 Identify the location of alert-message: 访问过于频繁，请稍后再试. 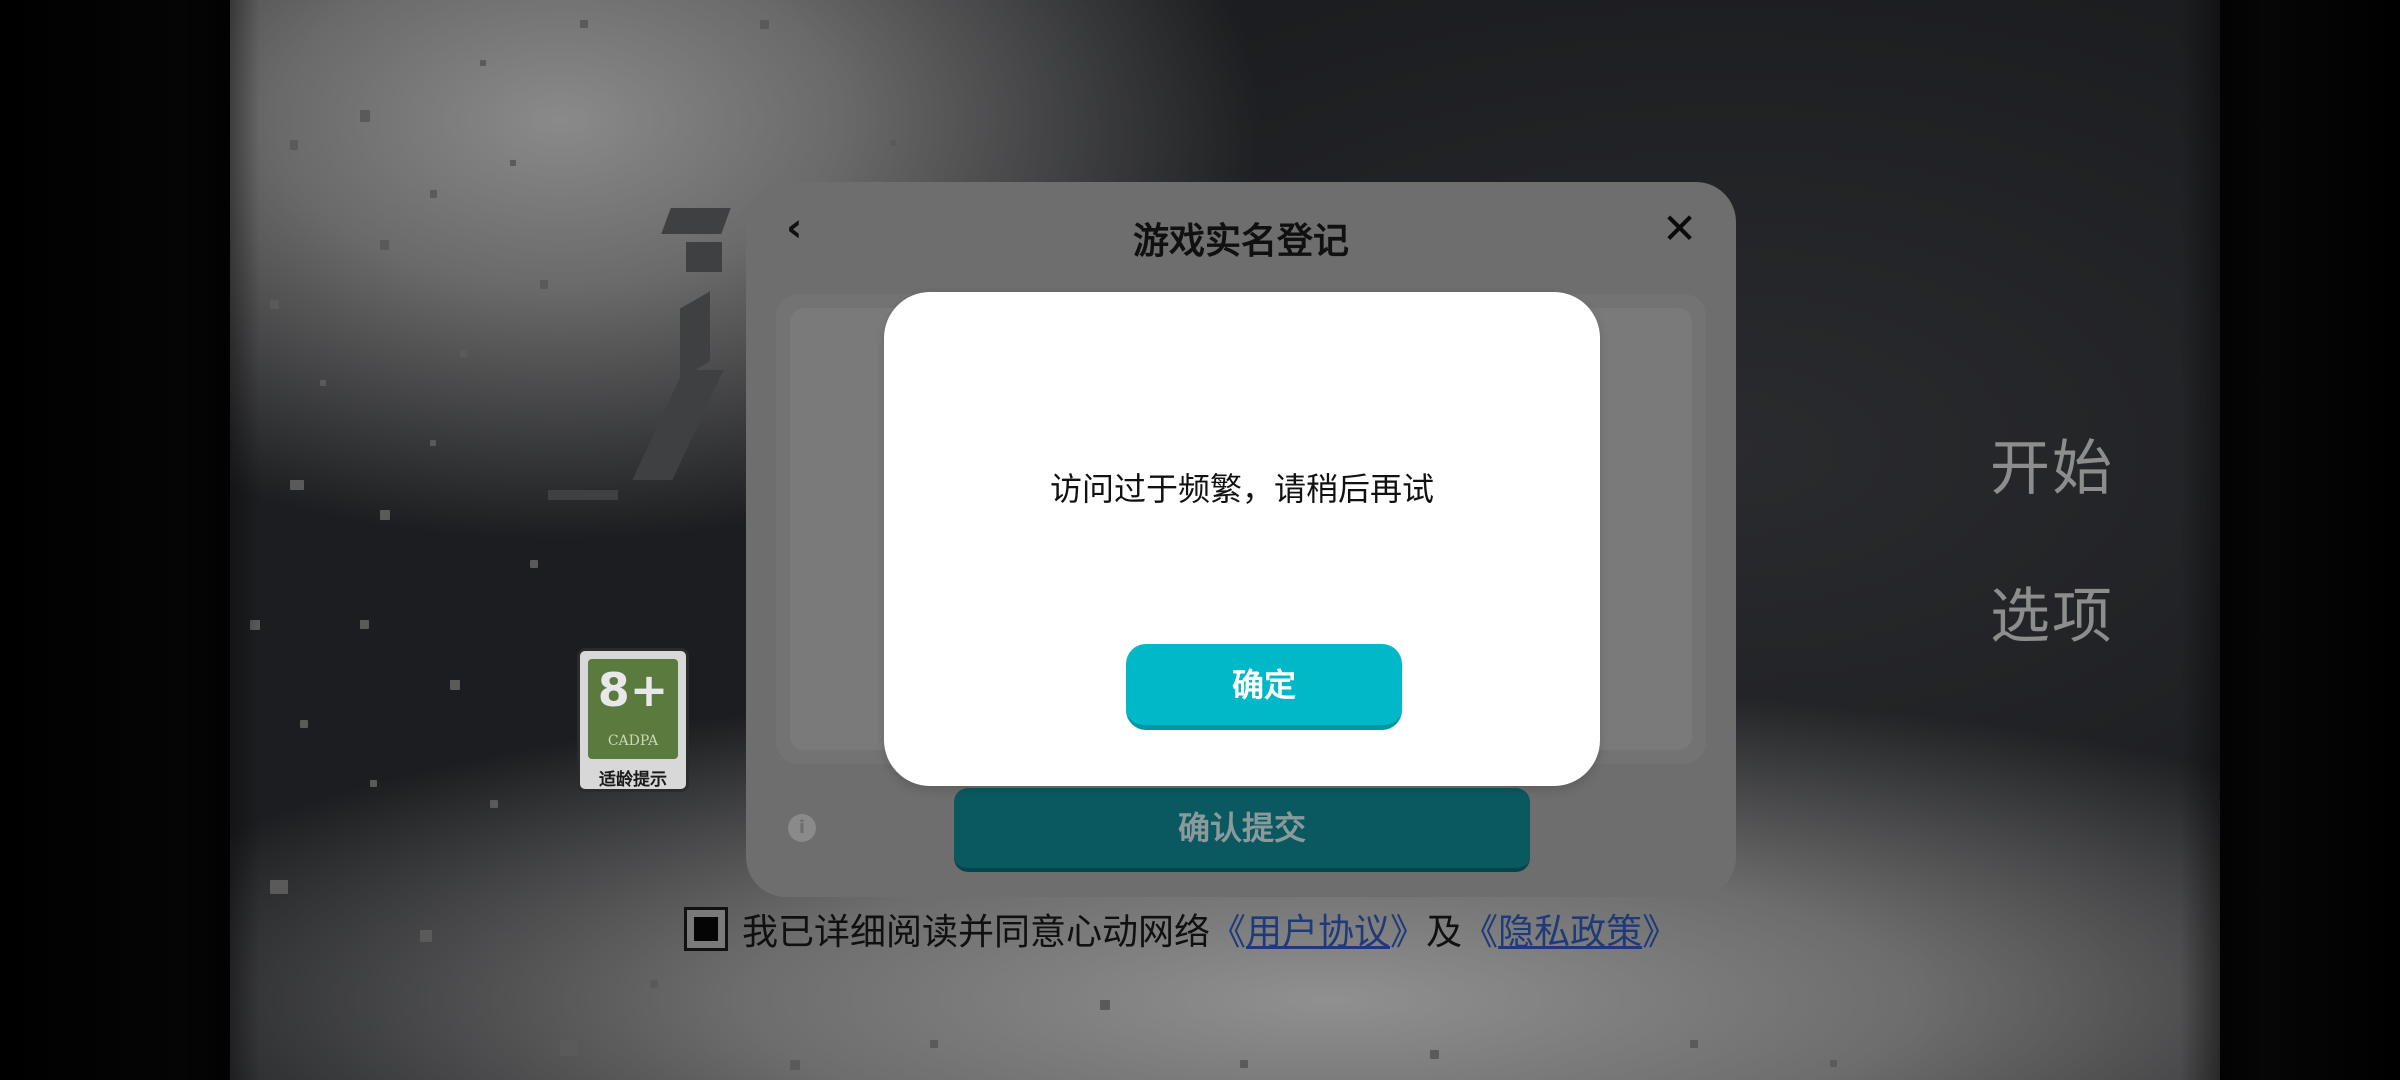
(1241, 489).